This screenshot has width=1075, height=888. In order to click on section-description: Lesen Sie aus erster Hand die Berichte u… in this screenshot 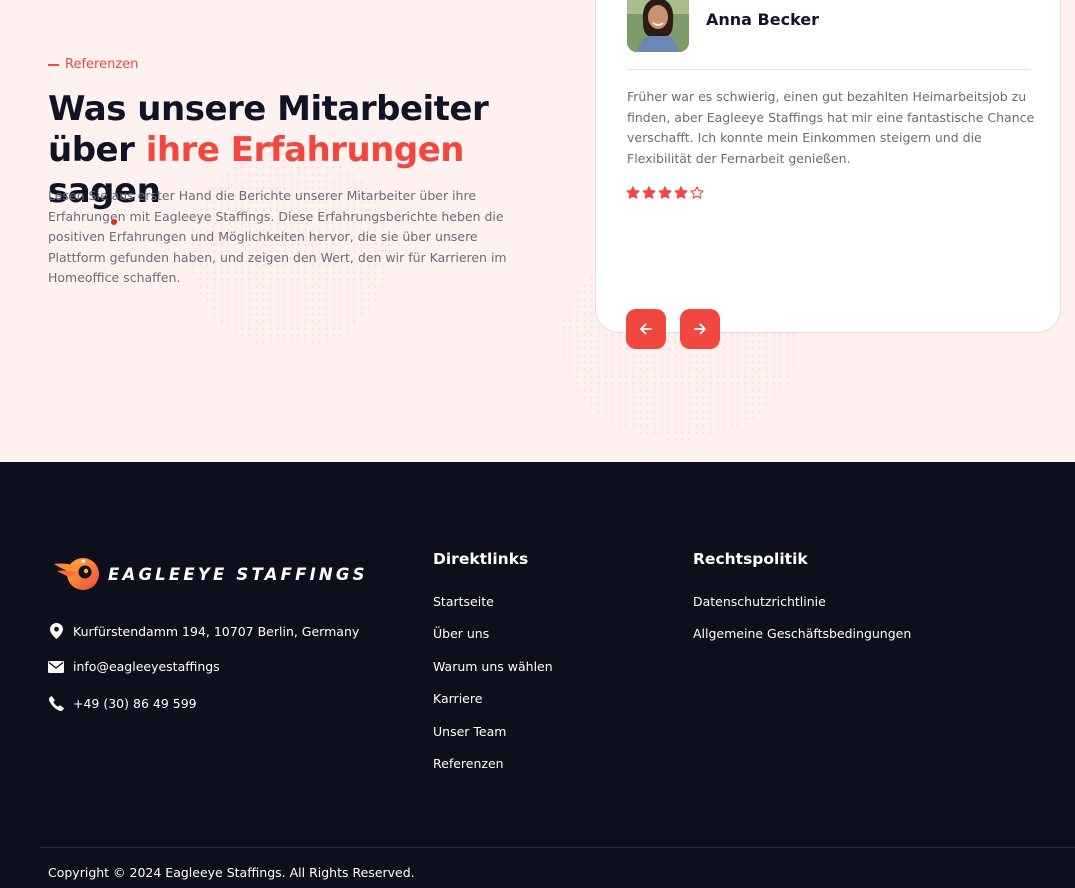, I will do `click(277, 236)`.